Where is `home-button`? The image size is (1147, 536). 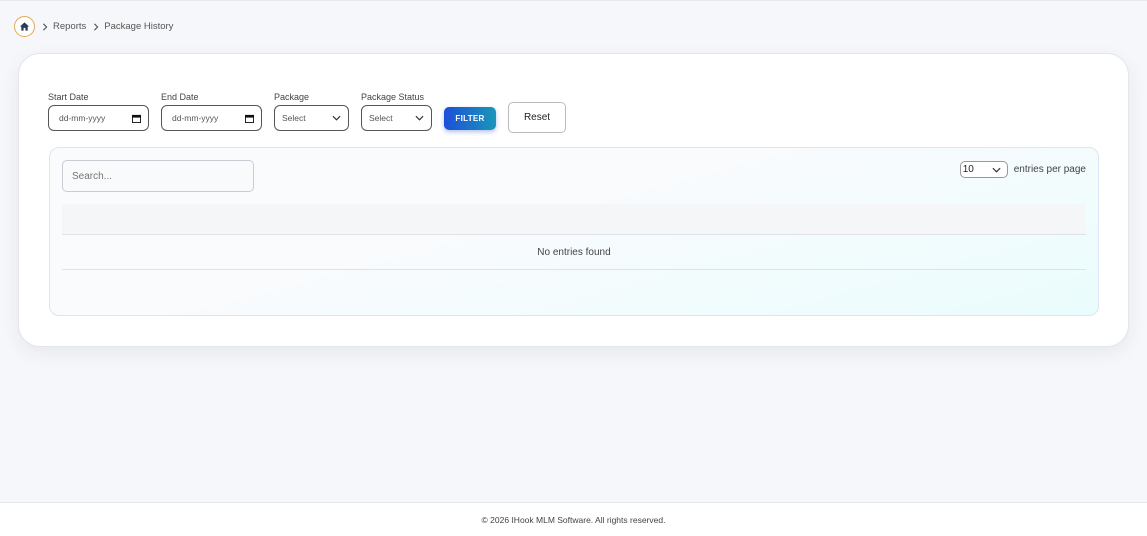
home-button is located at coordinates (24, 26).